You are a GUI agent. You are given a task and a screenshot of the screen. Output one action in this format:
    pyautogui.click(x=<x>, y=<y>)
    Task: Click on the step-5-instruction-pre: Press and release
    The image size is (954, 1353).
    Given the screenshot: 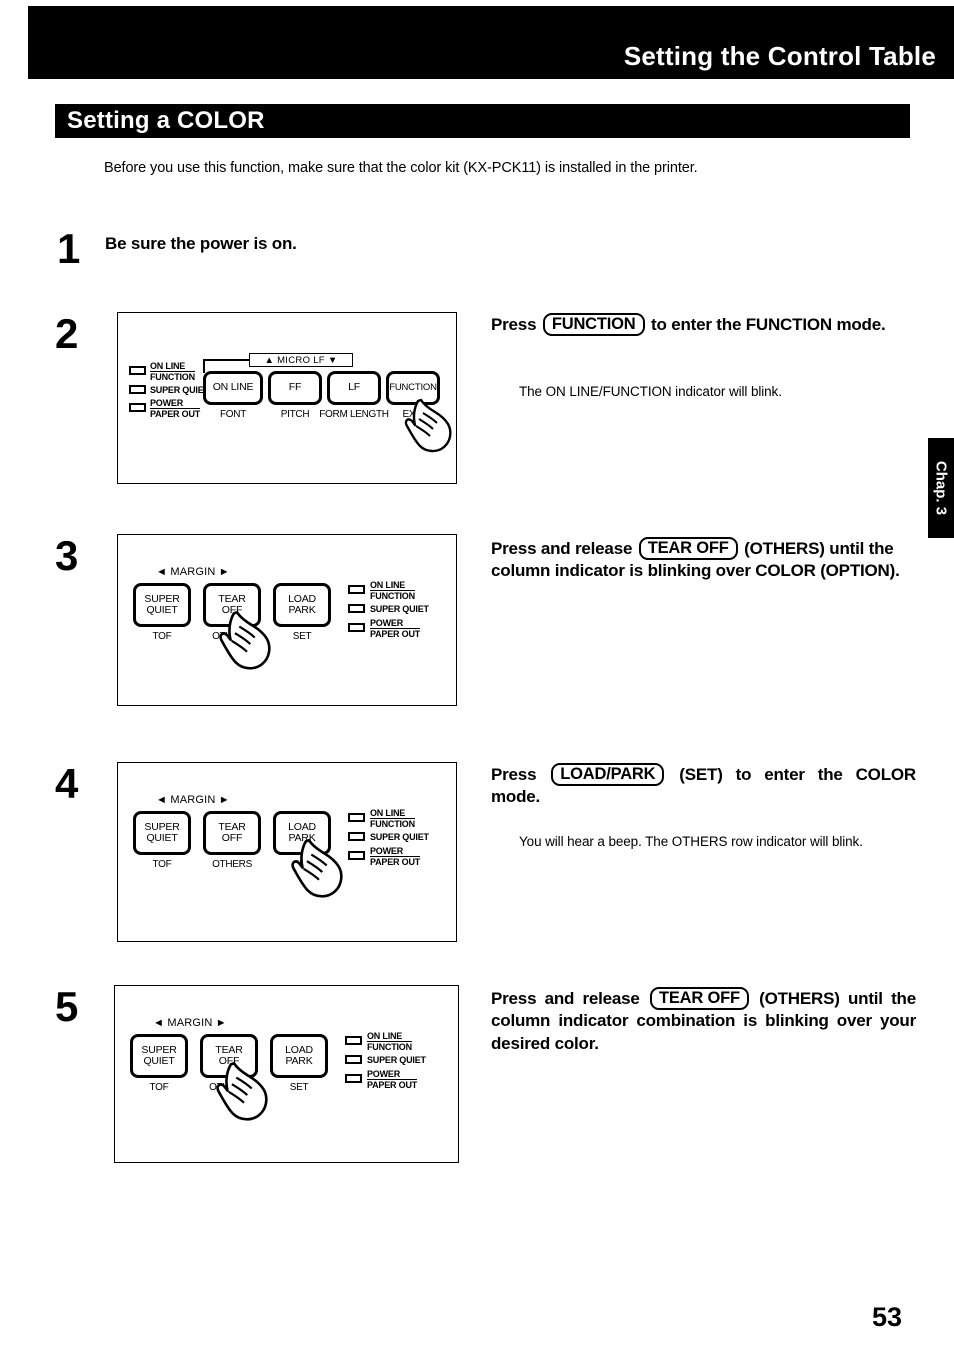 What is the action you would take?
    pyautogui.click(x=565, y=998)
    